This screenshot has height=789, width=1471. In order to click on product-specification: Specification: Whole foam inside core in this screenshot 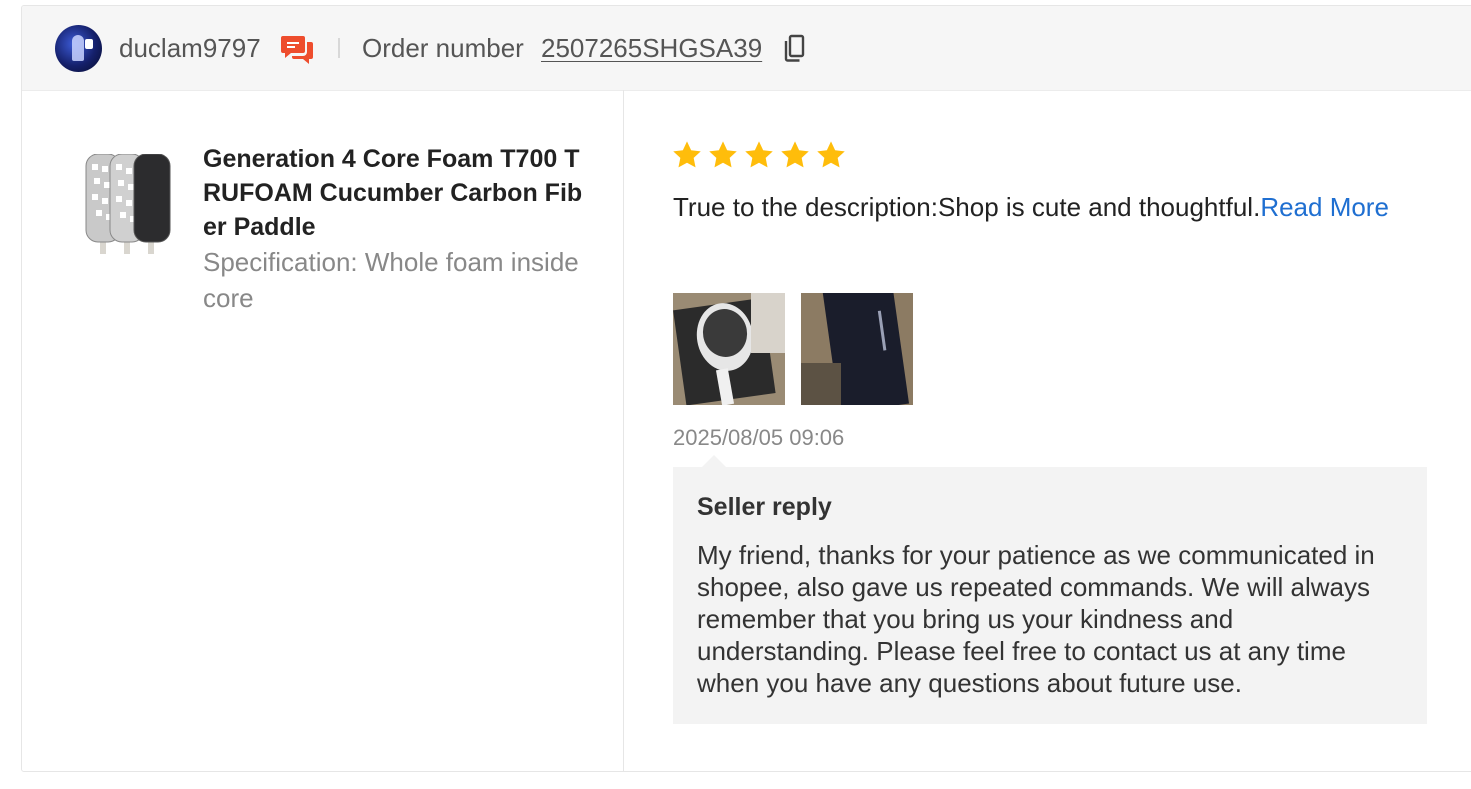, I will do `click(391, 280)`.